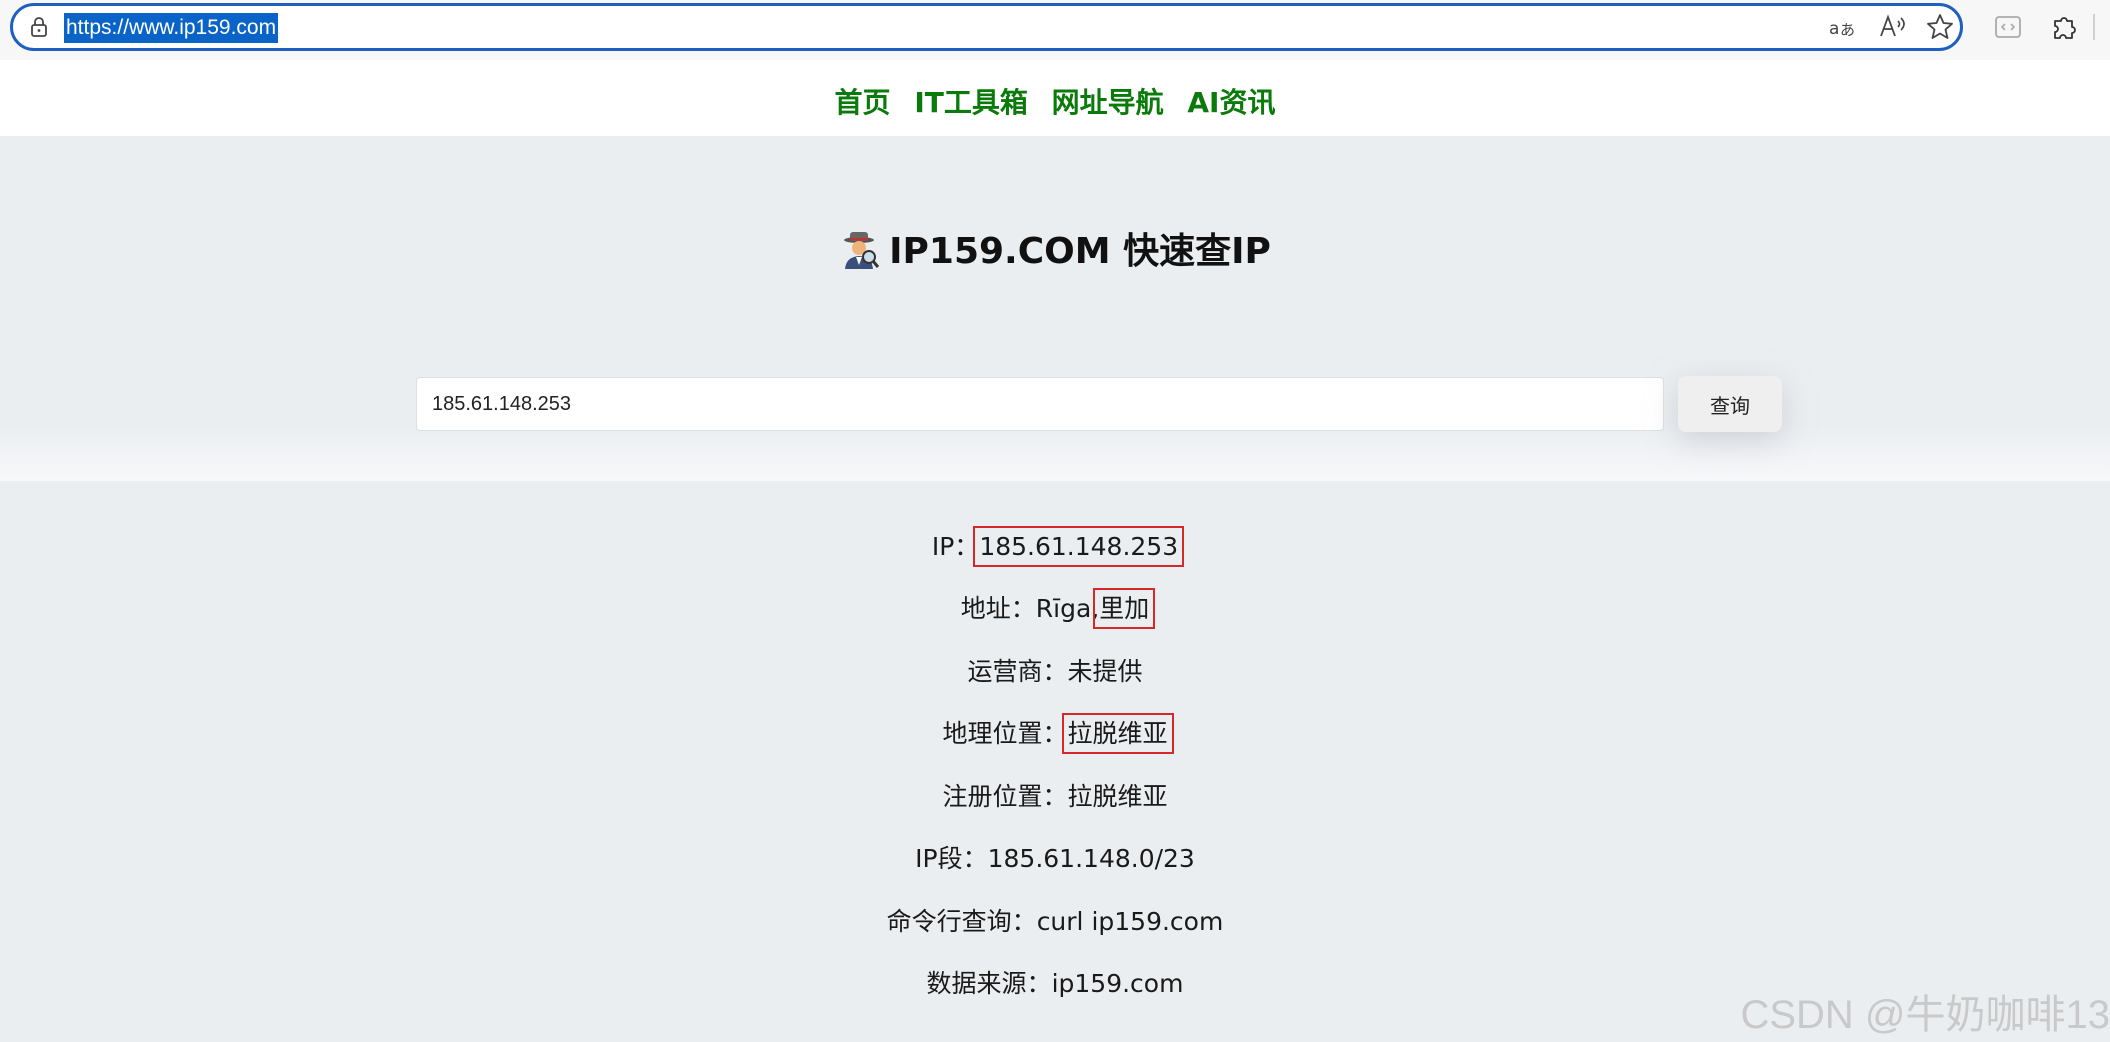 This screenshot has height=1042, width=2110. Describe the element at coordinates (951, 858) in the screenshot. I see `segment-label: IP段：` at that location.